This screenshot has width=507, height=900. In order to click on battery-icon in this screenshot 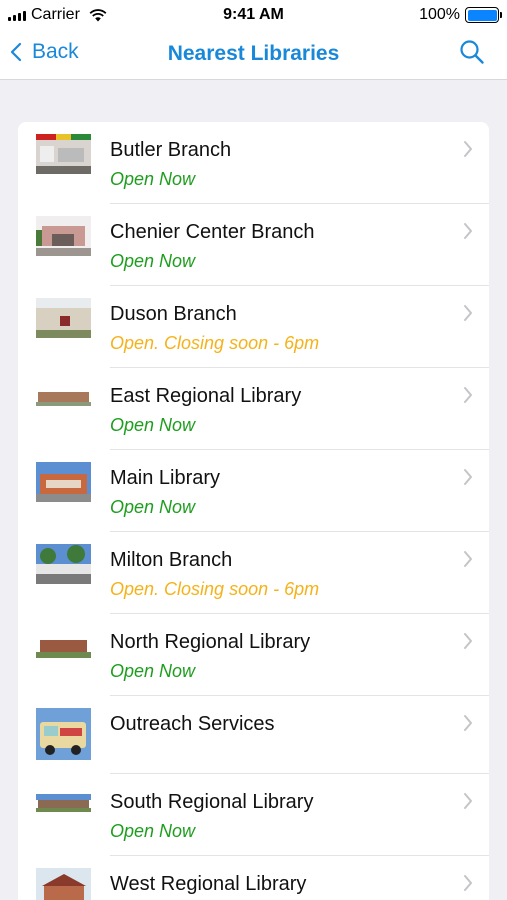, I will do `click(483, 15)`.